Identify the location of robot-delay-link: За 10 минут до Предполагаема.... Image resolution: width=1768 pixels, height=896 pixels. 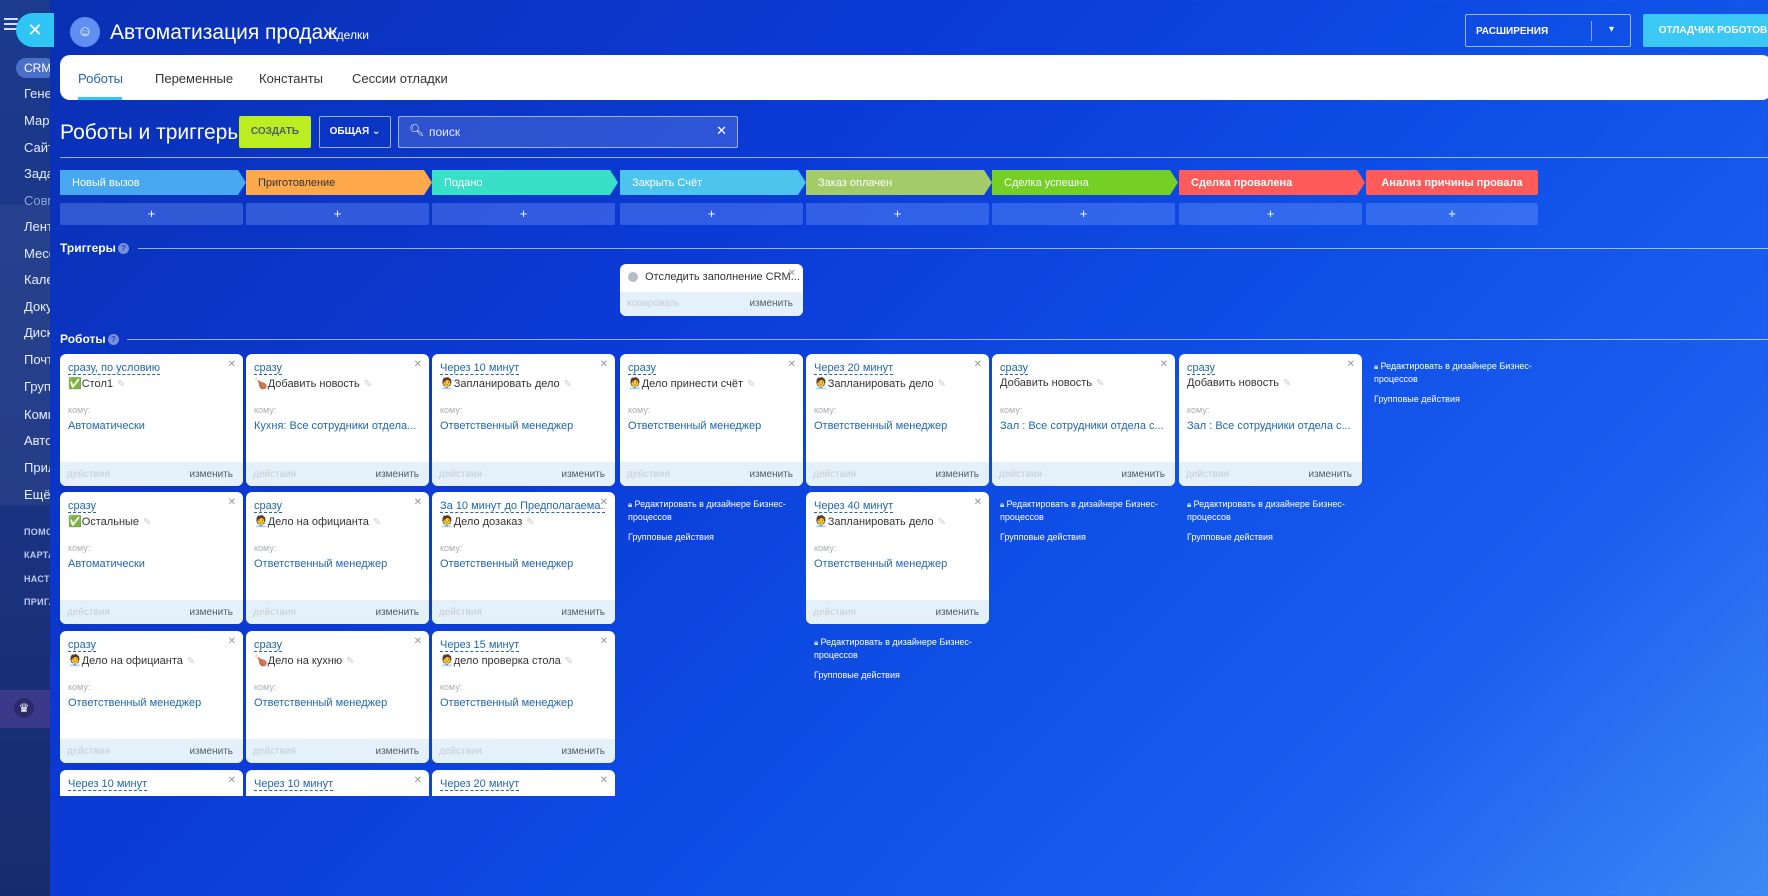
(522, 506).